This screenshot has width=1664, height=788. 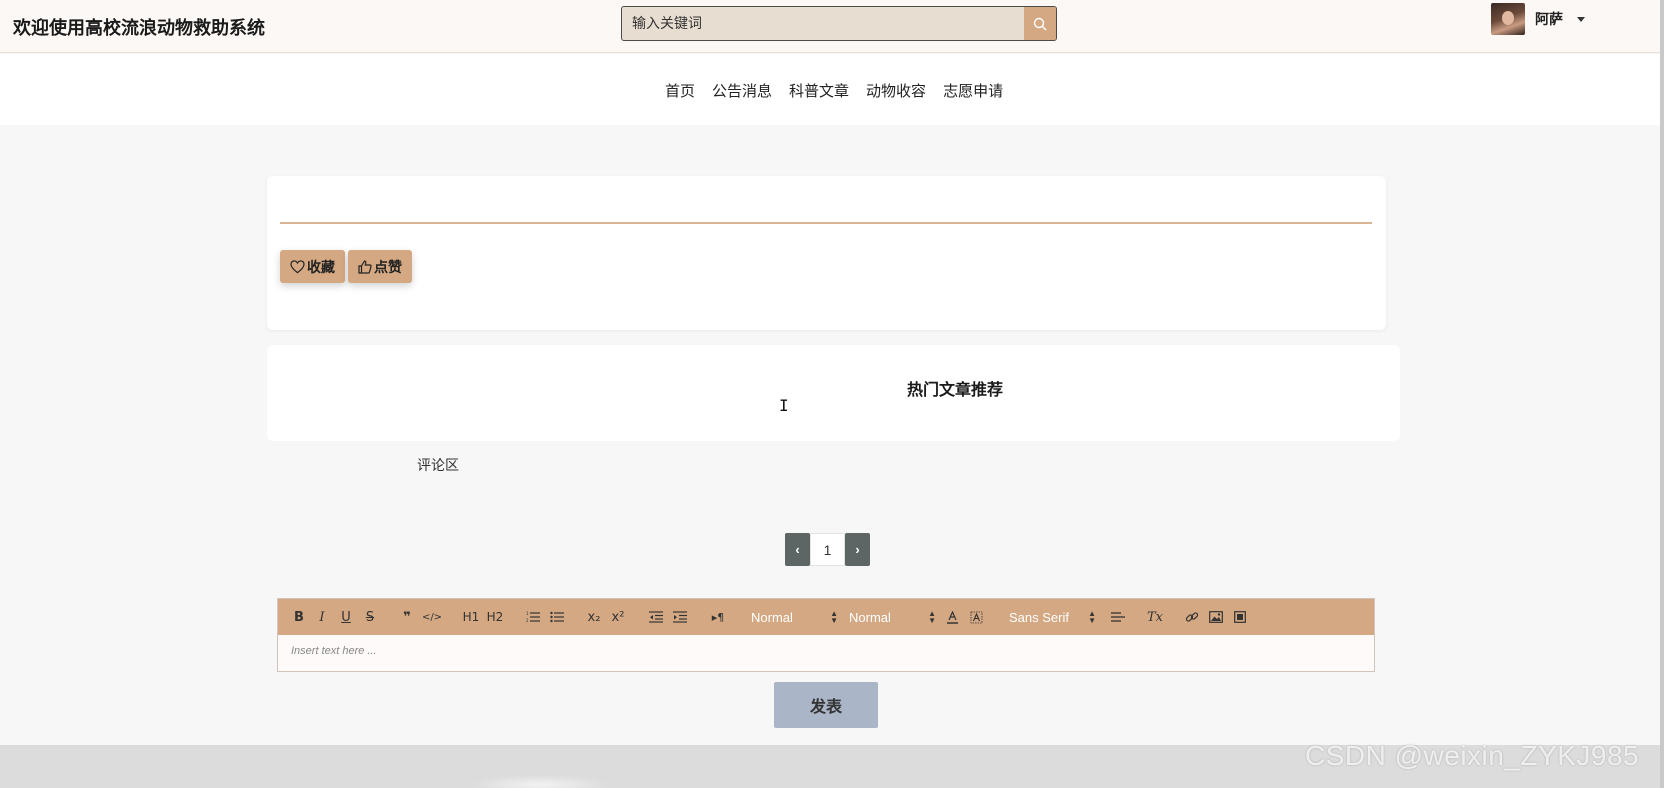 What do you see at coordinates (797, 549) in the screenshot?
I see `prev-page-button: ‹` at bounding box center [797, 549].